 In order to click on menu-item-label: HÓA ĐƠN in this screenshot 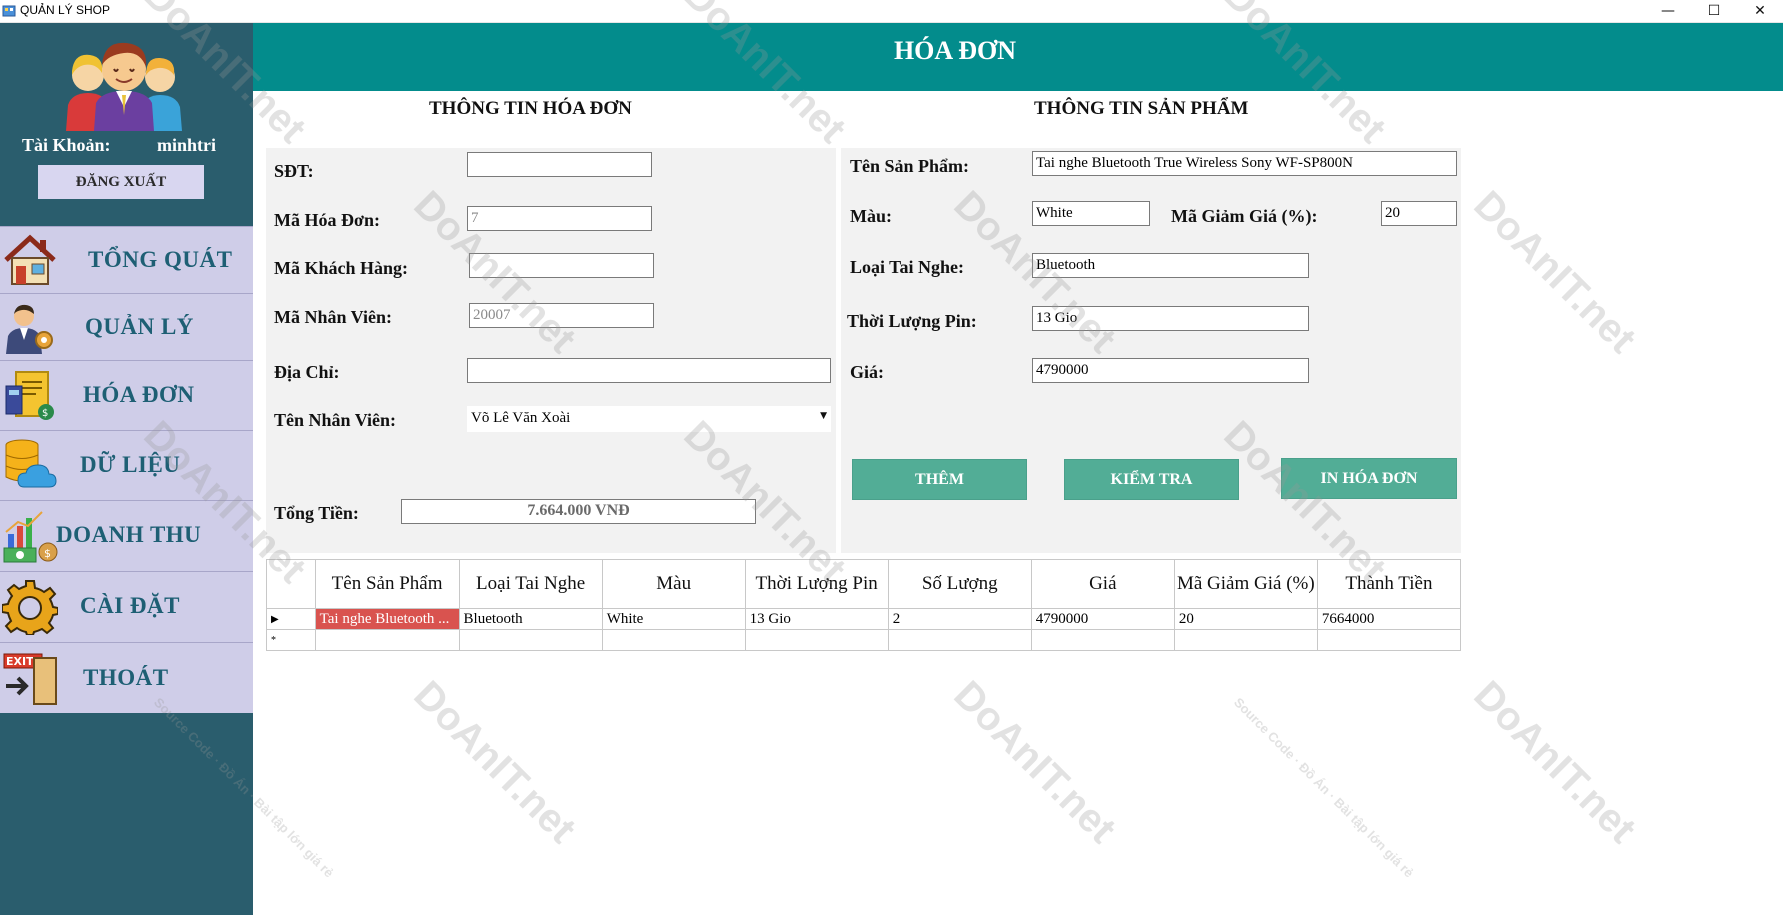, I will do `click(139, 394)`.